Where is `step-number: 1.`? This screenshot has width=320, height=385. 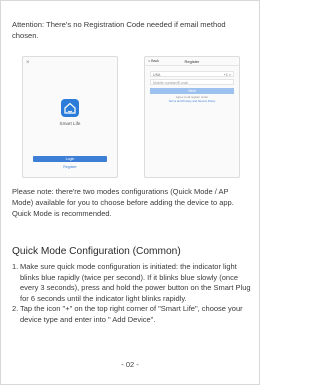 step-number: 1. is located at coordinates (15, 266).